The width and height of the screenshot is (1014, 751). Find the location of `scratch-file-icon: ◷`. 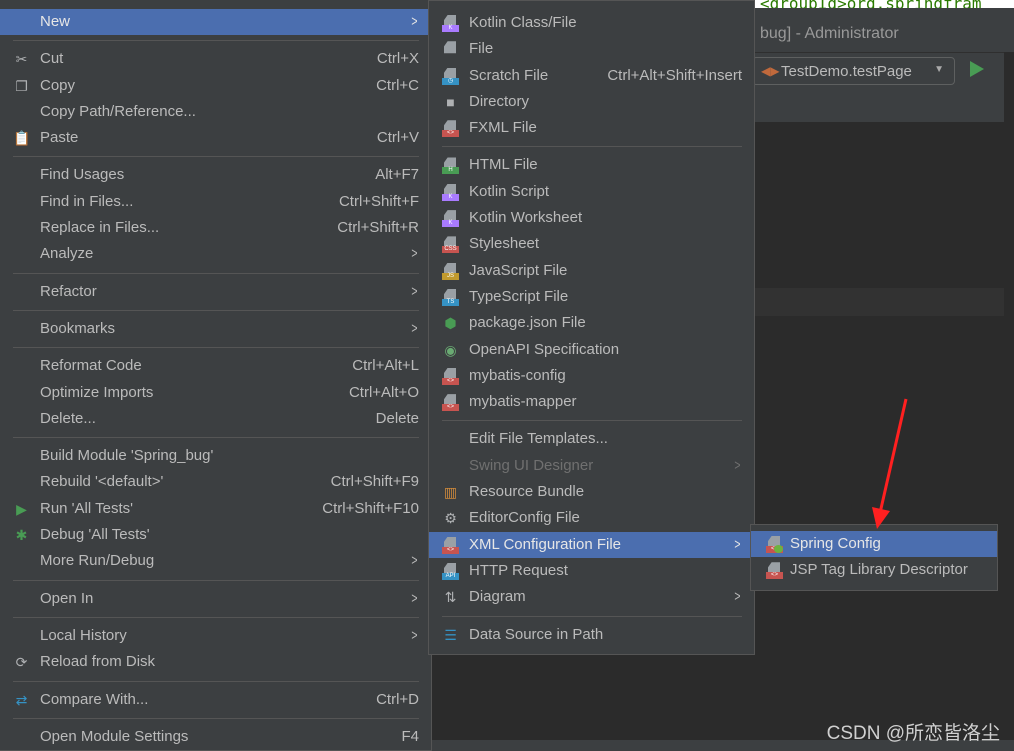

scratch-file-icon: ◷ is located at coordinates (450, 76).